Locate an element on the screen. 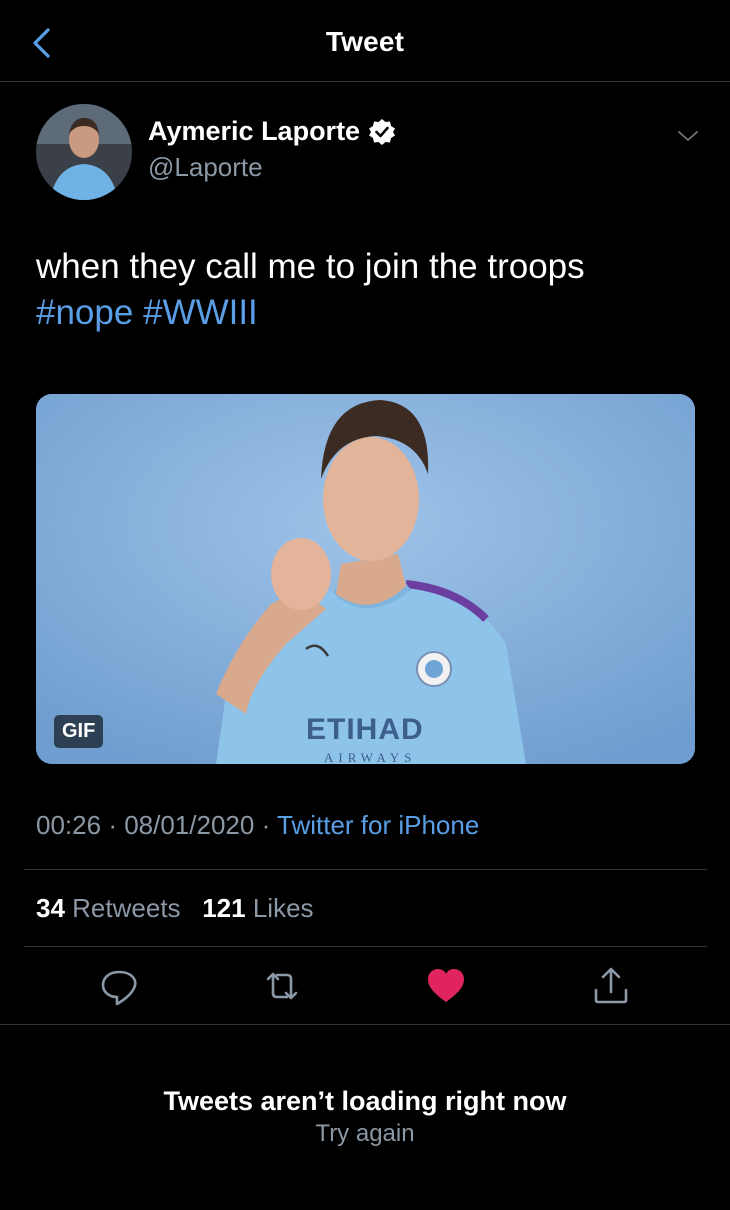 The width and height of the screenshot is (730, 1210). author-name-row: Aymeric Laporte is located at coordinates (272, 131).